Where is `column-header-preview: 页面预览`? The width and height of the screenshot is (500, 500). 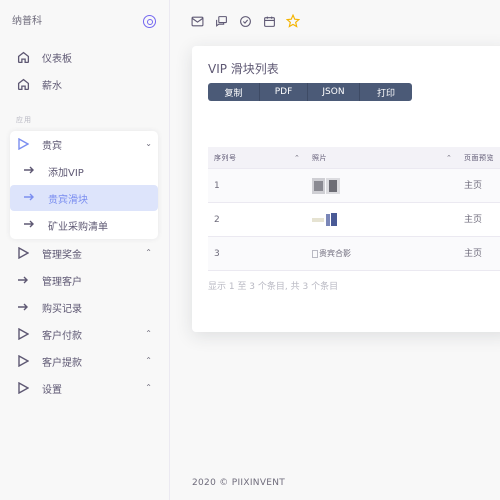 column-header-preview: 页面预览 is located at coordinates (479, 158).